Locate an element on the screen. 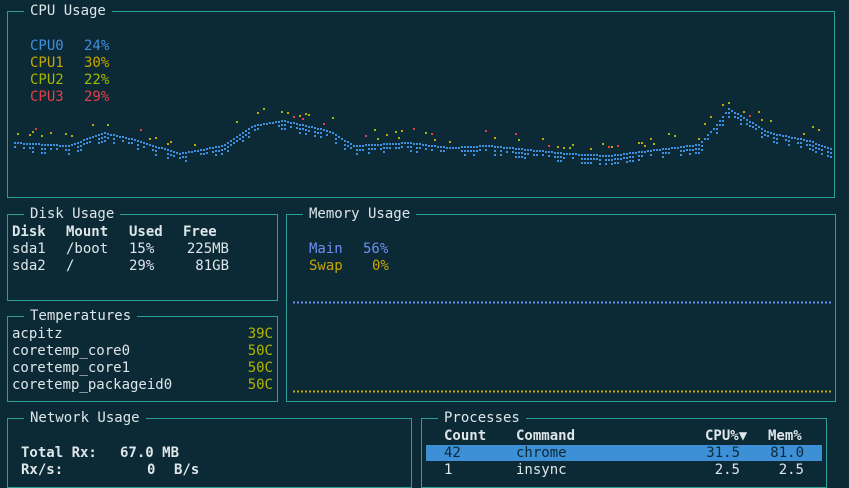 The image size is (849, 488). process-row: 1 insync 2.5 2.5 is located at coordinates (624, 470).